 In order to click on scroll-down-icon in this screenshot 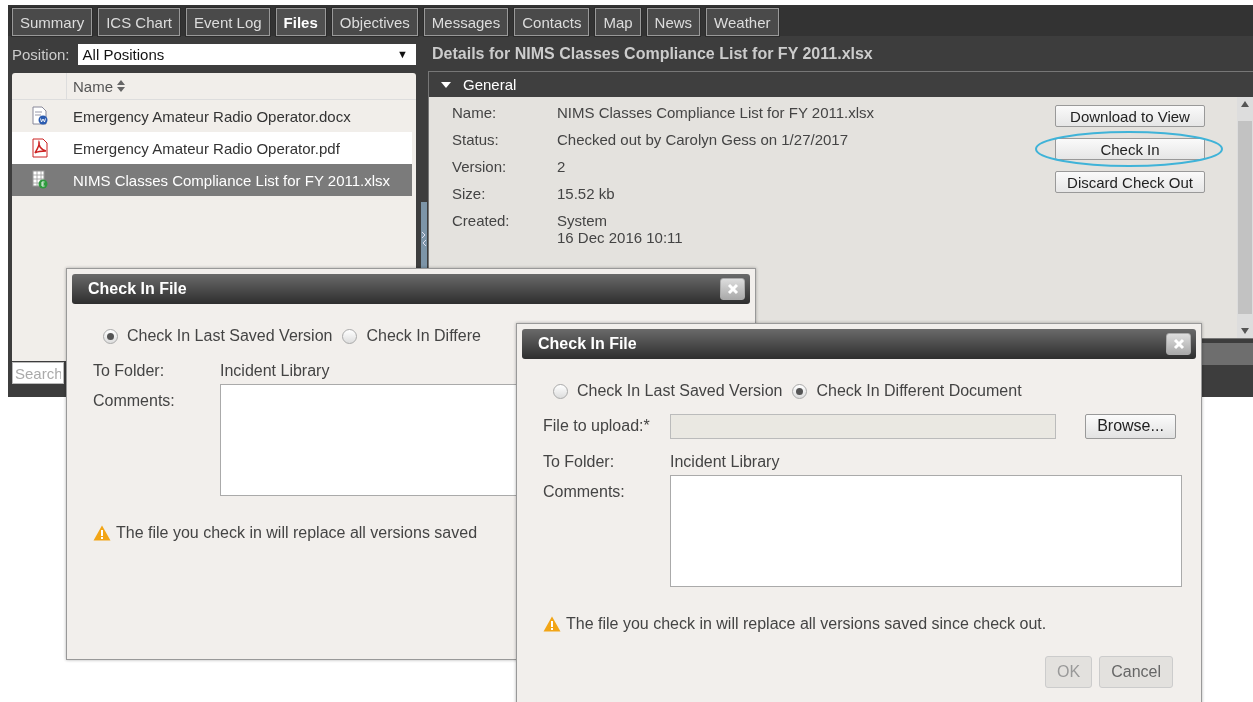, I will do `click(1245, 331)`.